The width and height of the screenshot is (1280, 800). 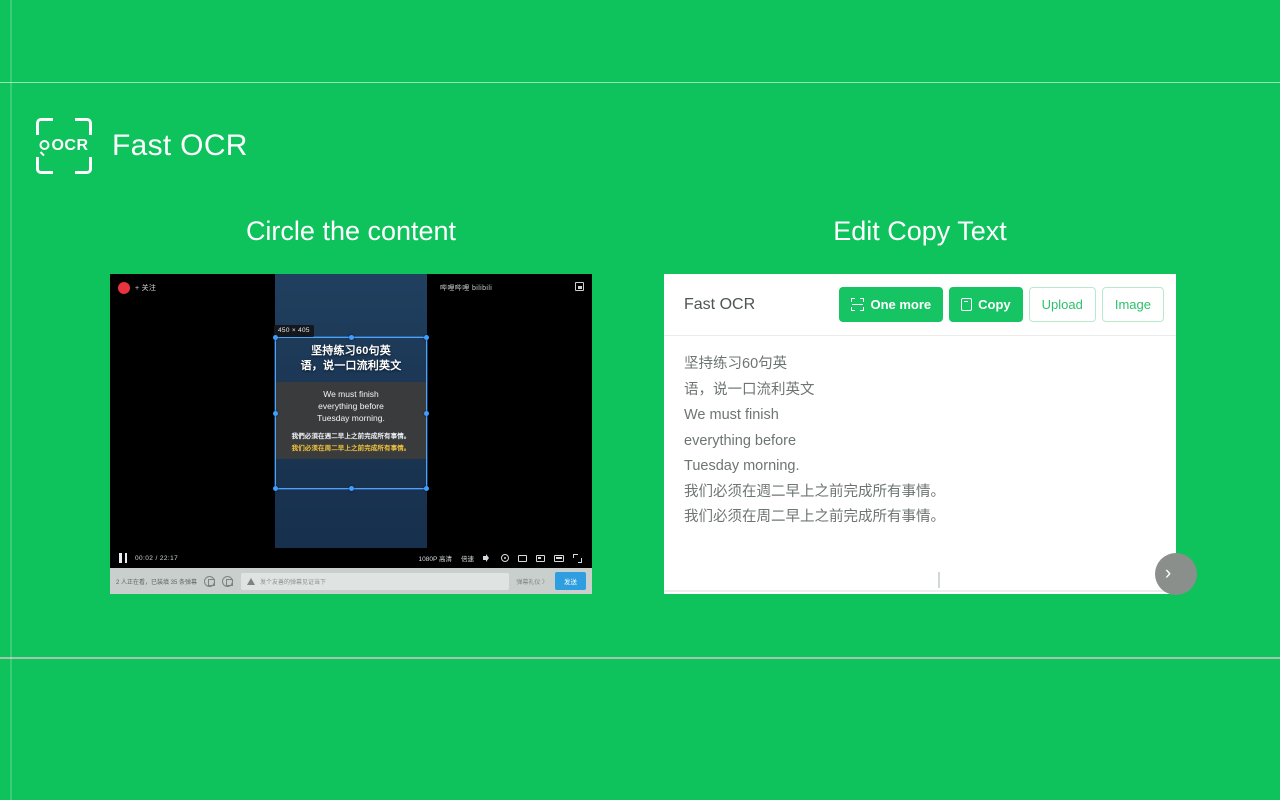 I want to click on ocr-scan-frame-icon: OCR, so click(x=64, y=146).